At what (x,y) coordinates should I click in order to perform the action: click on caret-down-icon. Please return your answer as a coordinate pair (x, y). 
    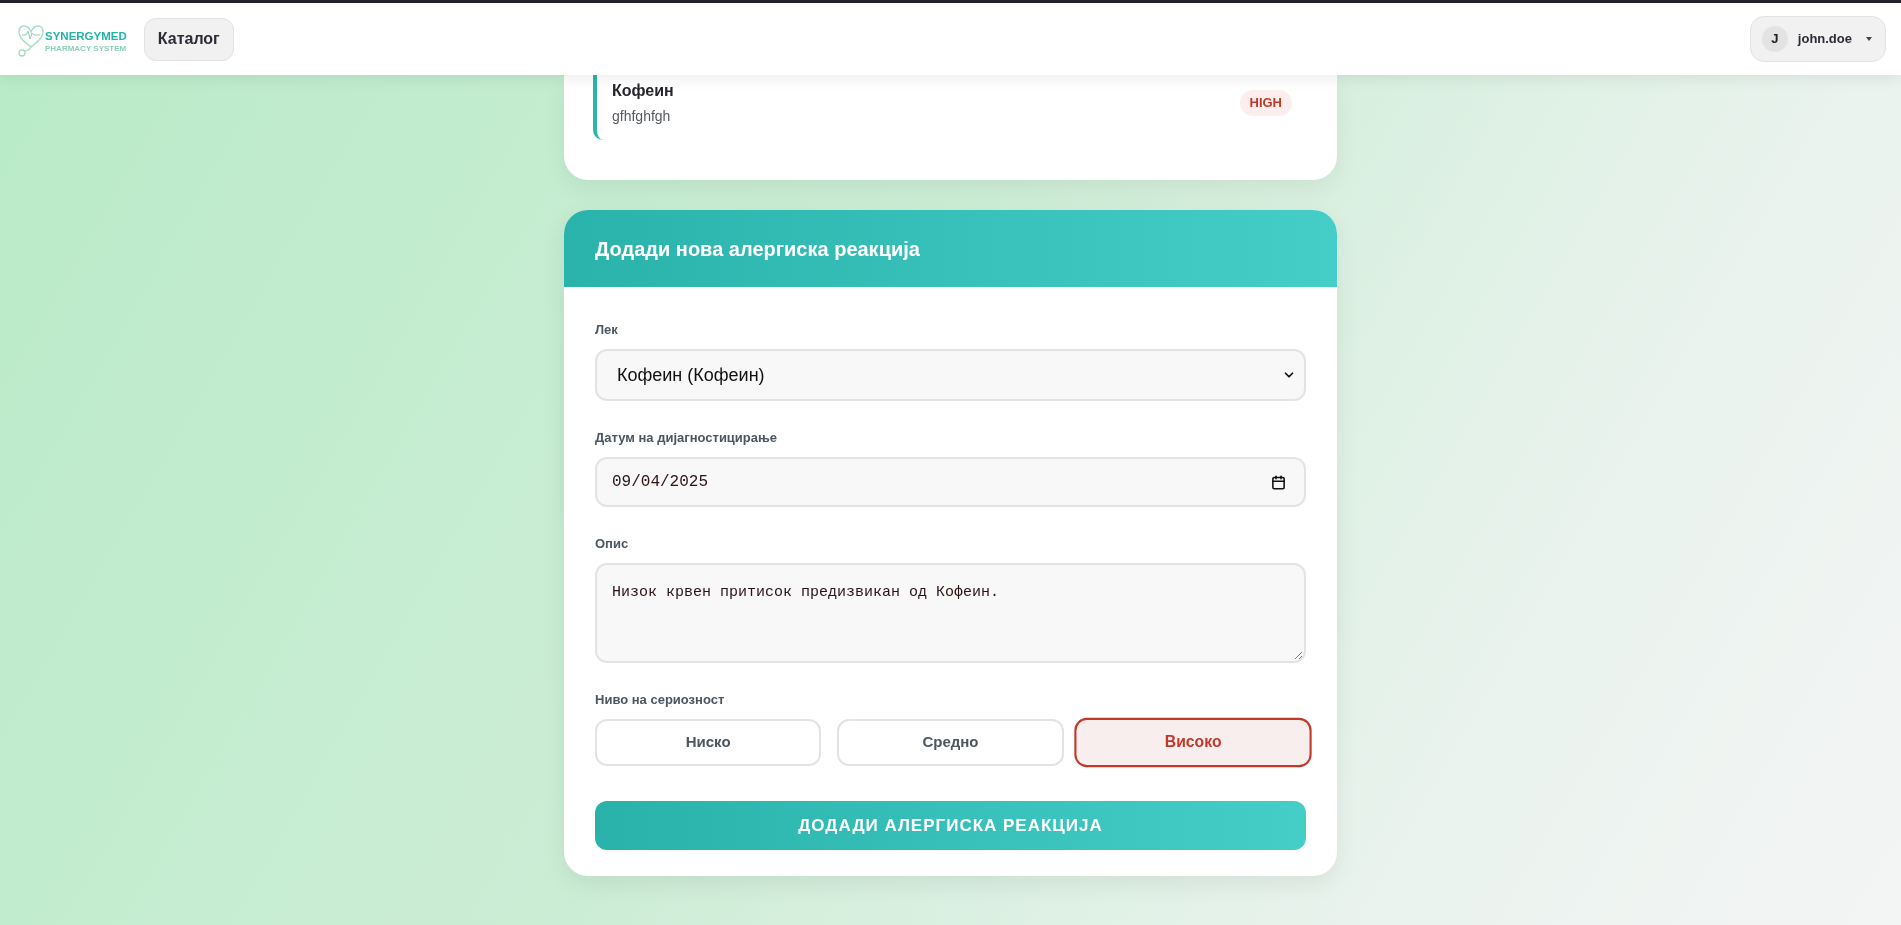
    Looking at the image, I should click on (1869, 39).